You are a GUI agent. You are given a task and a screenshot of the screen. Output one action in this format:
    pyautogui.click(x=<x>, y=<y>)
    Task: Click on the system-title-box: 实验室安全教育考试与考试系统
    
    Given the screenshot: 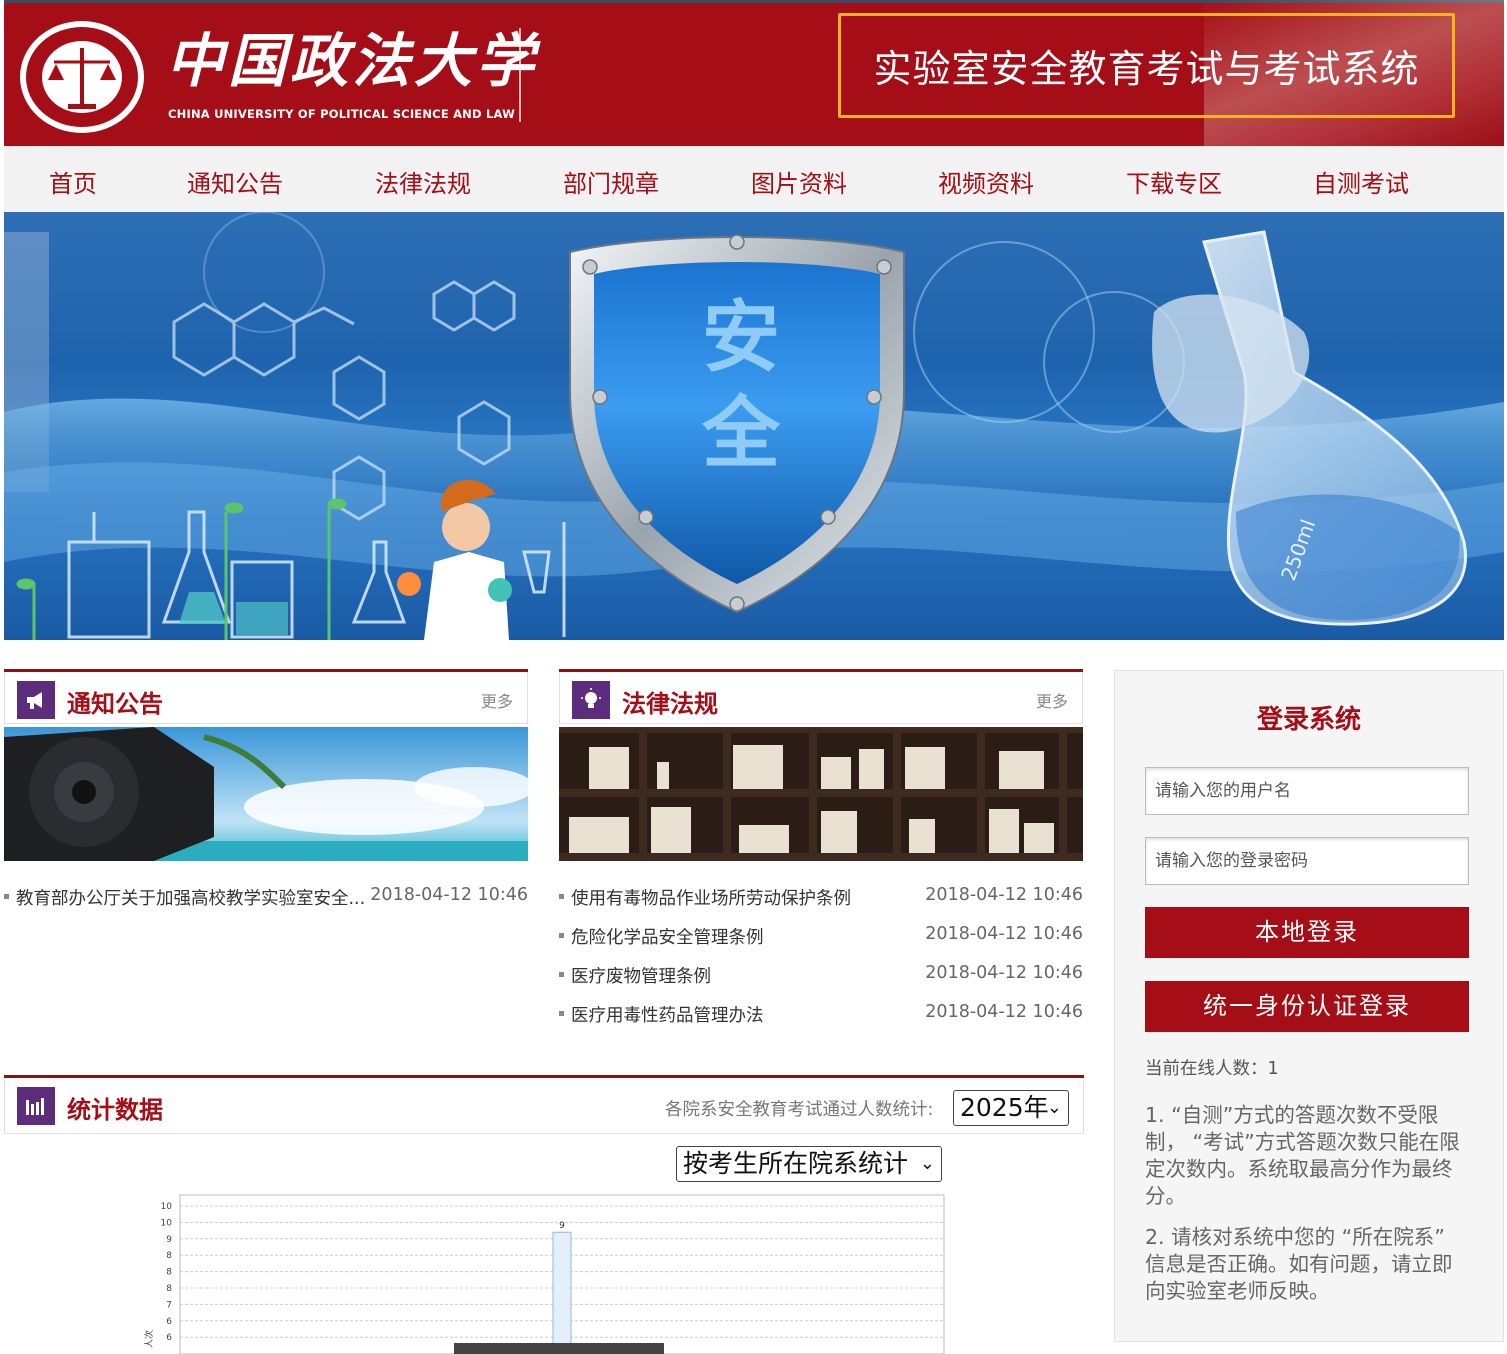 What is the action you would take?
    pyautogui.click(x=1146, y=65)
    